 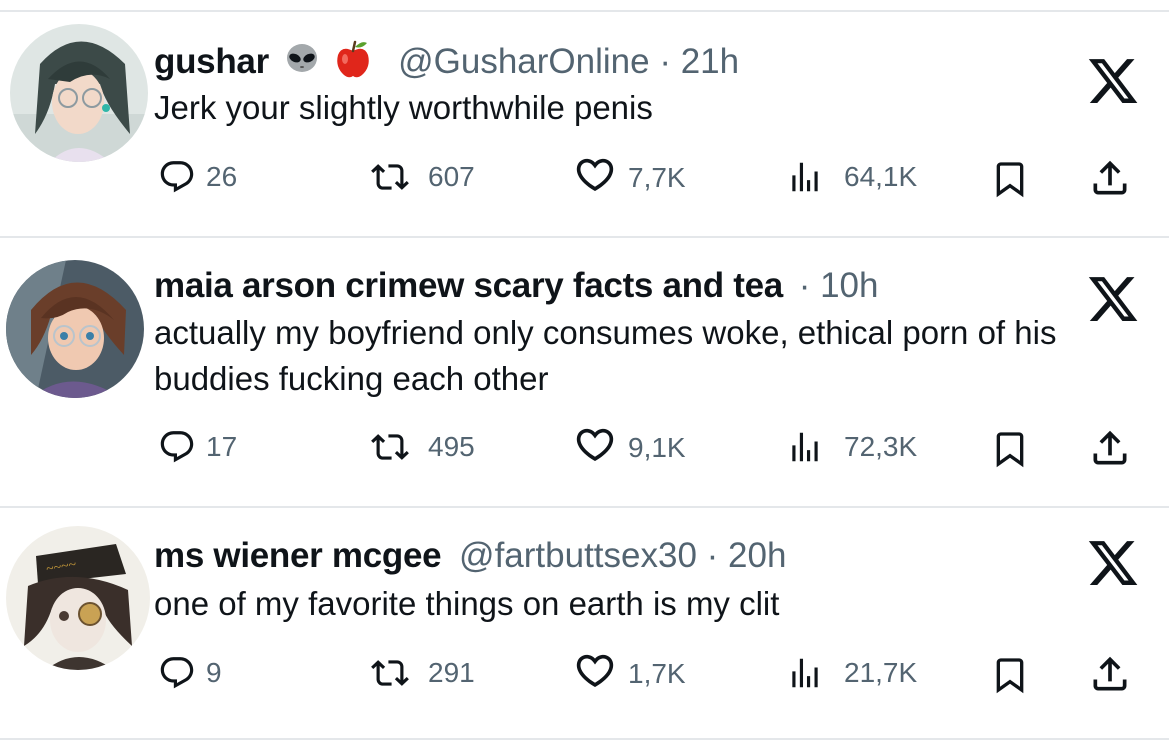 I want to click on retweet-count: 607, so click(x=451, y=176).